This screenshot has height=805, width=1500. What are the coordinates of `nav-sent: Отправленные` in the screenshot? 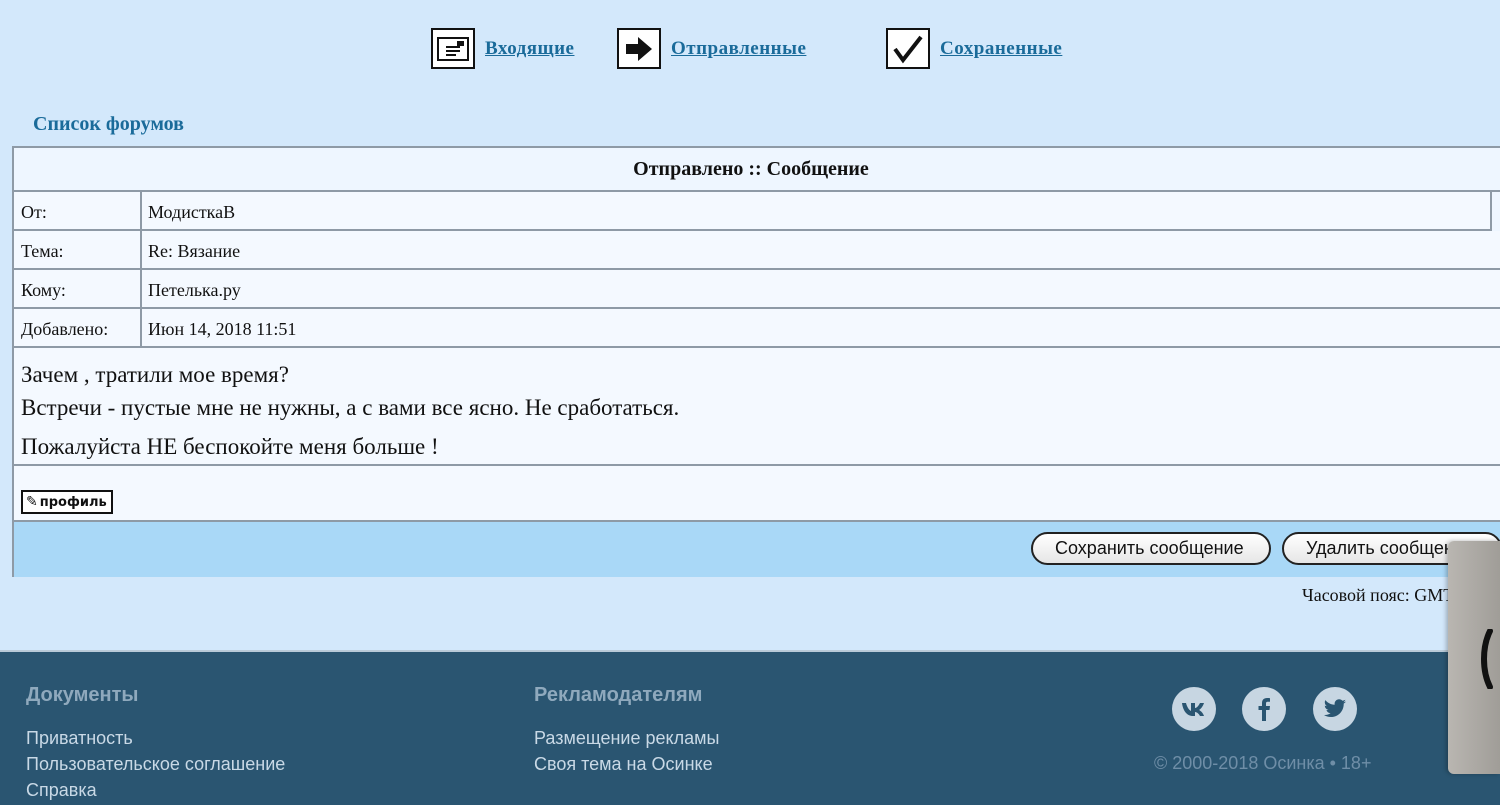 It's located at (711, 48).